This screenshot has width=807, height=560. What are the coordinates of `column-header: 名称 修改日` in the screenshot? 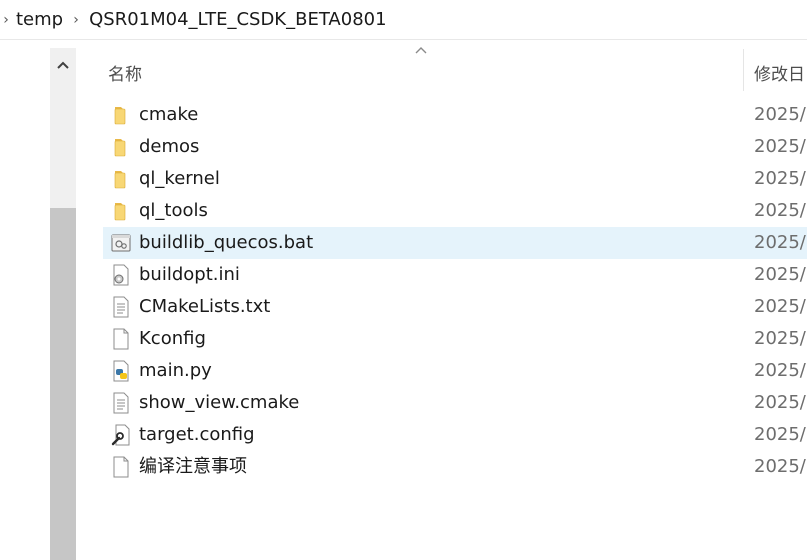 It's located at (441, 72).